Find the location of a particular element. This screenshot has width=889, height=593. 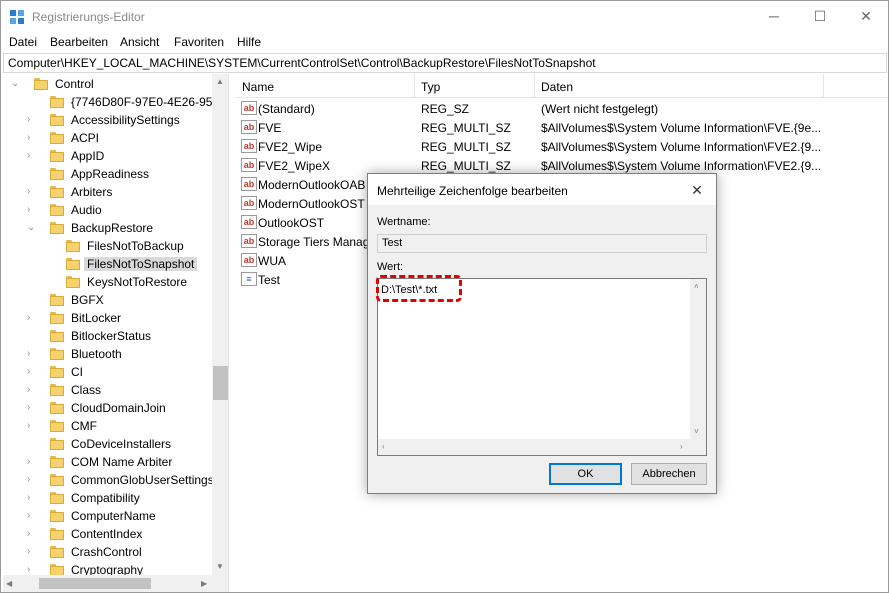

minimize-button: ─ is located at coordinates (774, 16).